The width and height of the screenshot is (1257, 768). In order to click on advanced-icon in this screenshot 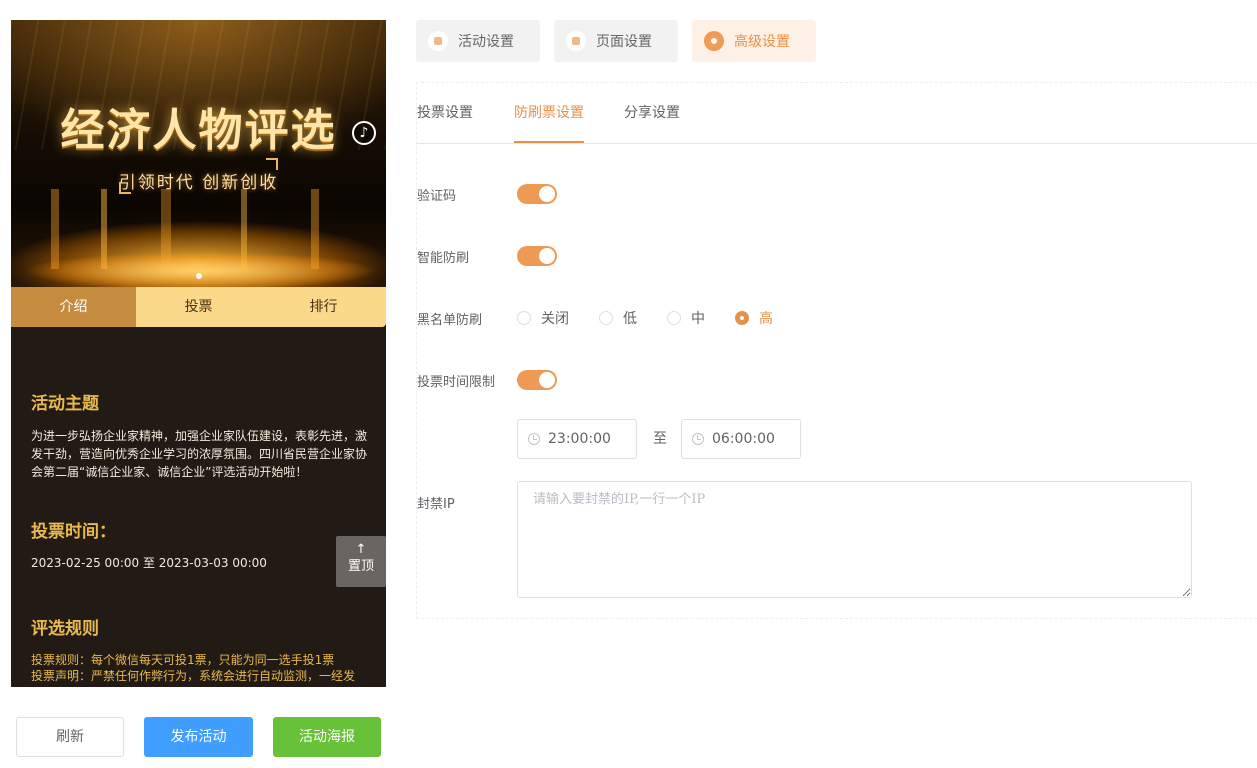, I will do `click(714, 41)`.